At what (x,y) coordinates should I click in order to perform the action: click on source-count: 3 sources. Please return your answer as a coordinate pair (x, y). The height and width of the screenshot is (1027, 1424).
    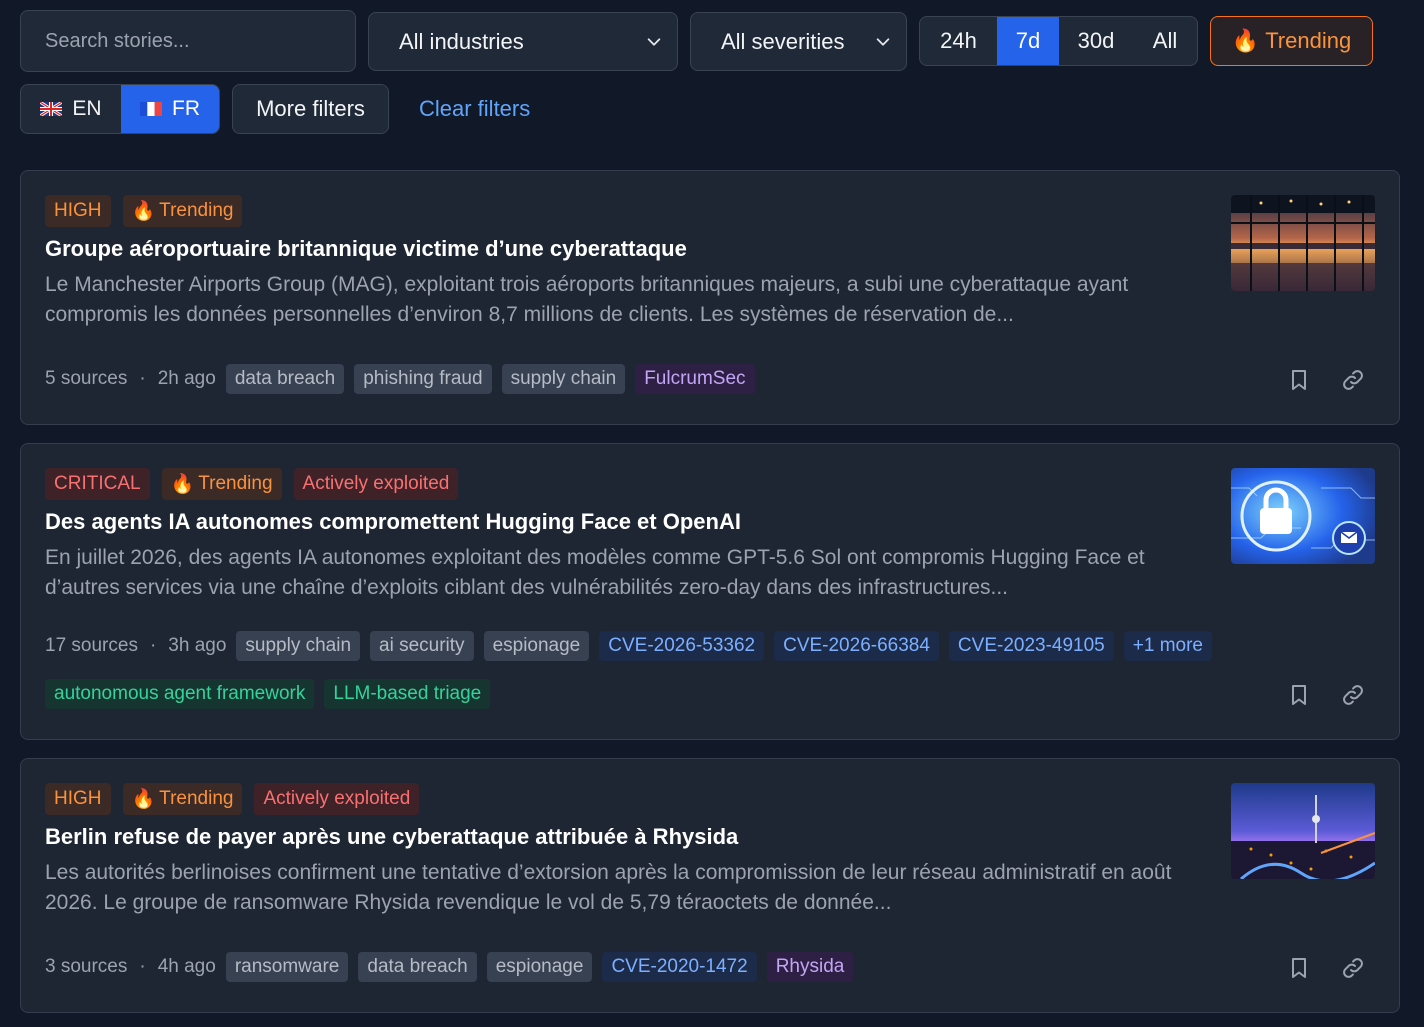
    Looking at the image, I should click on (86, 966).